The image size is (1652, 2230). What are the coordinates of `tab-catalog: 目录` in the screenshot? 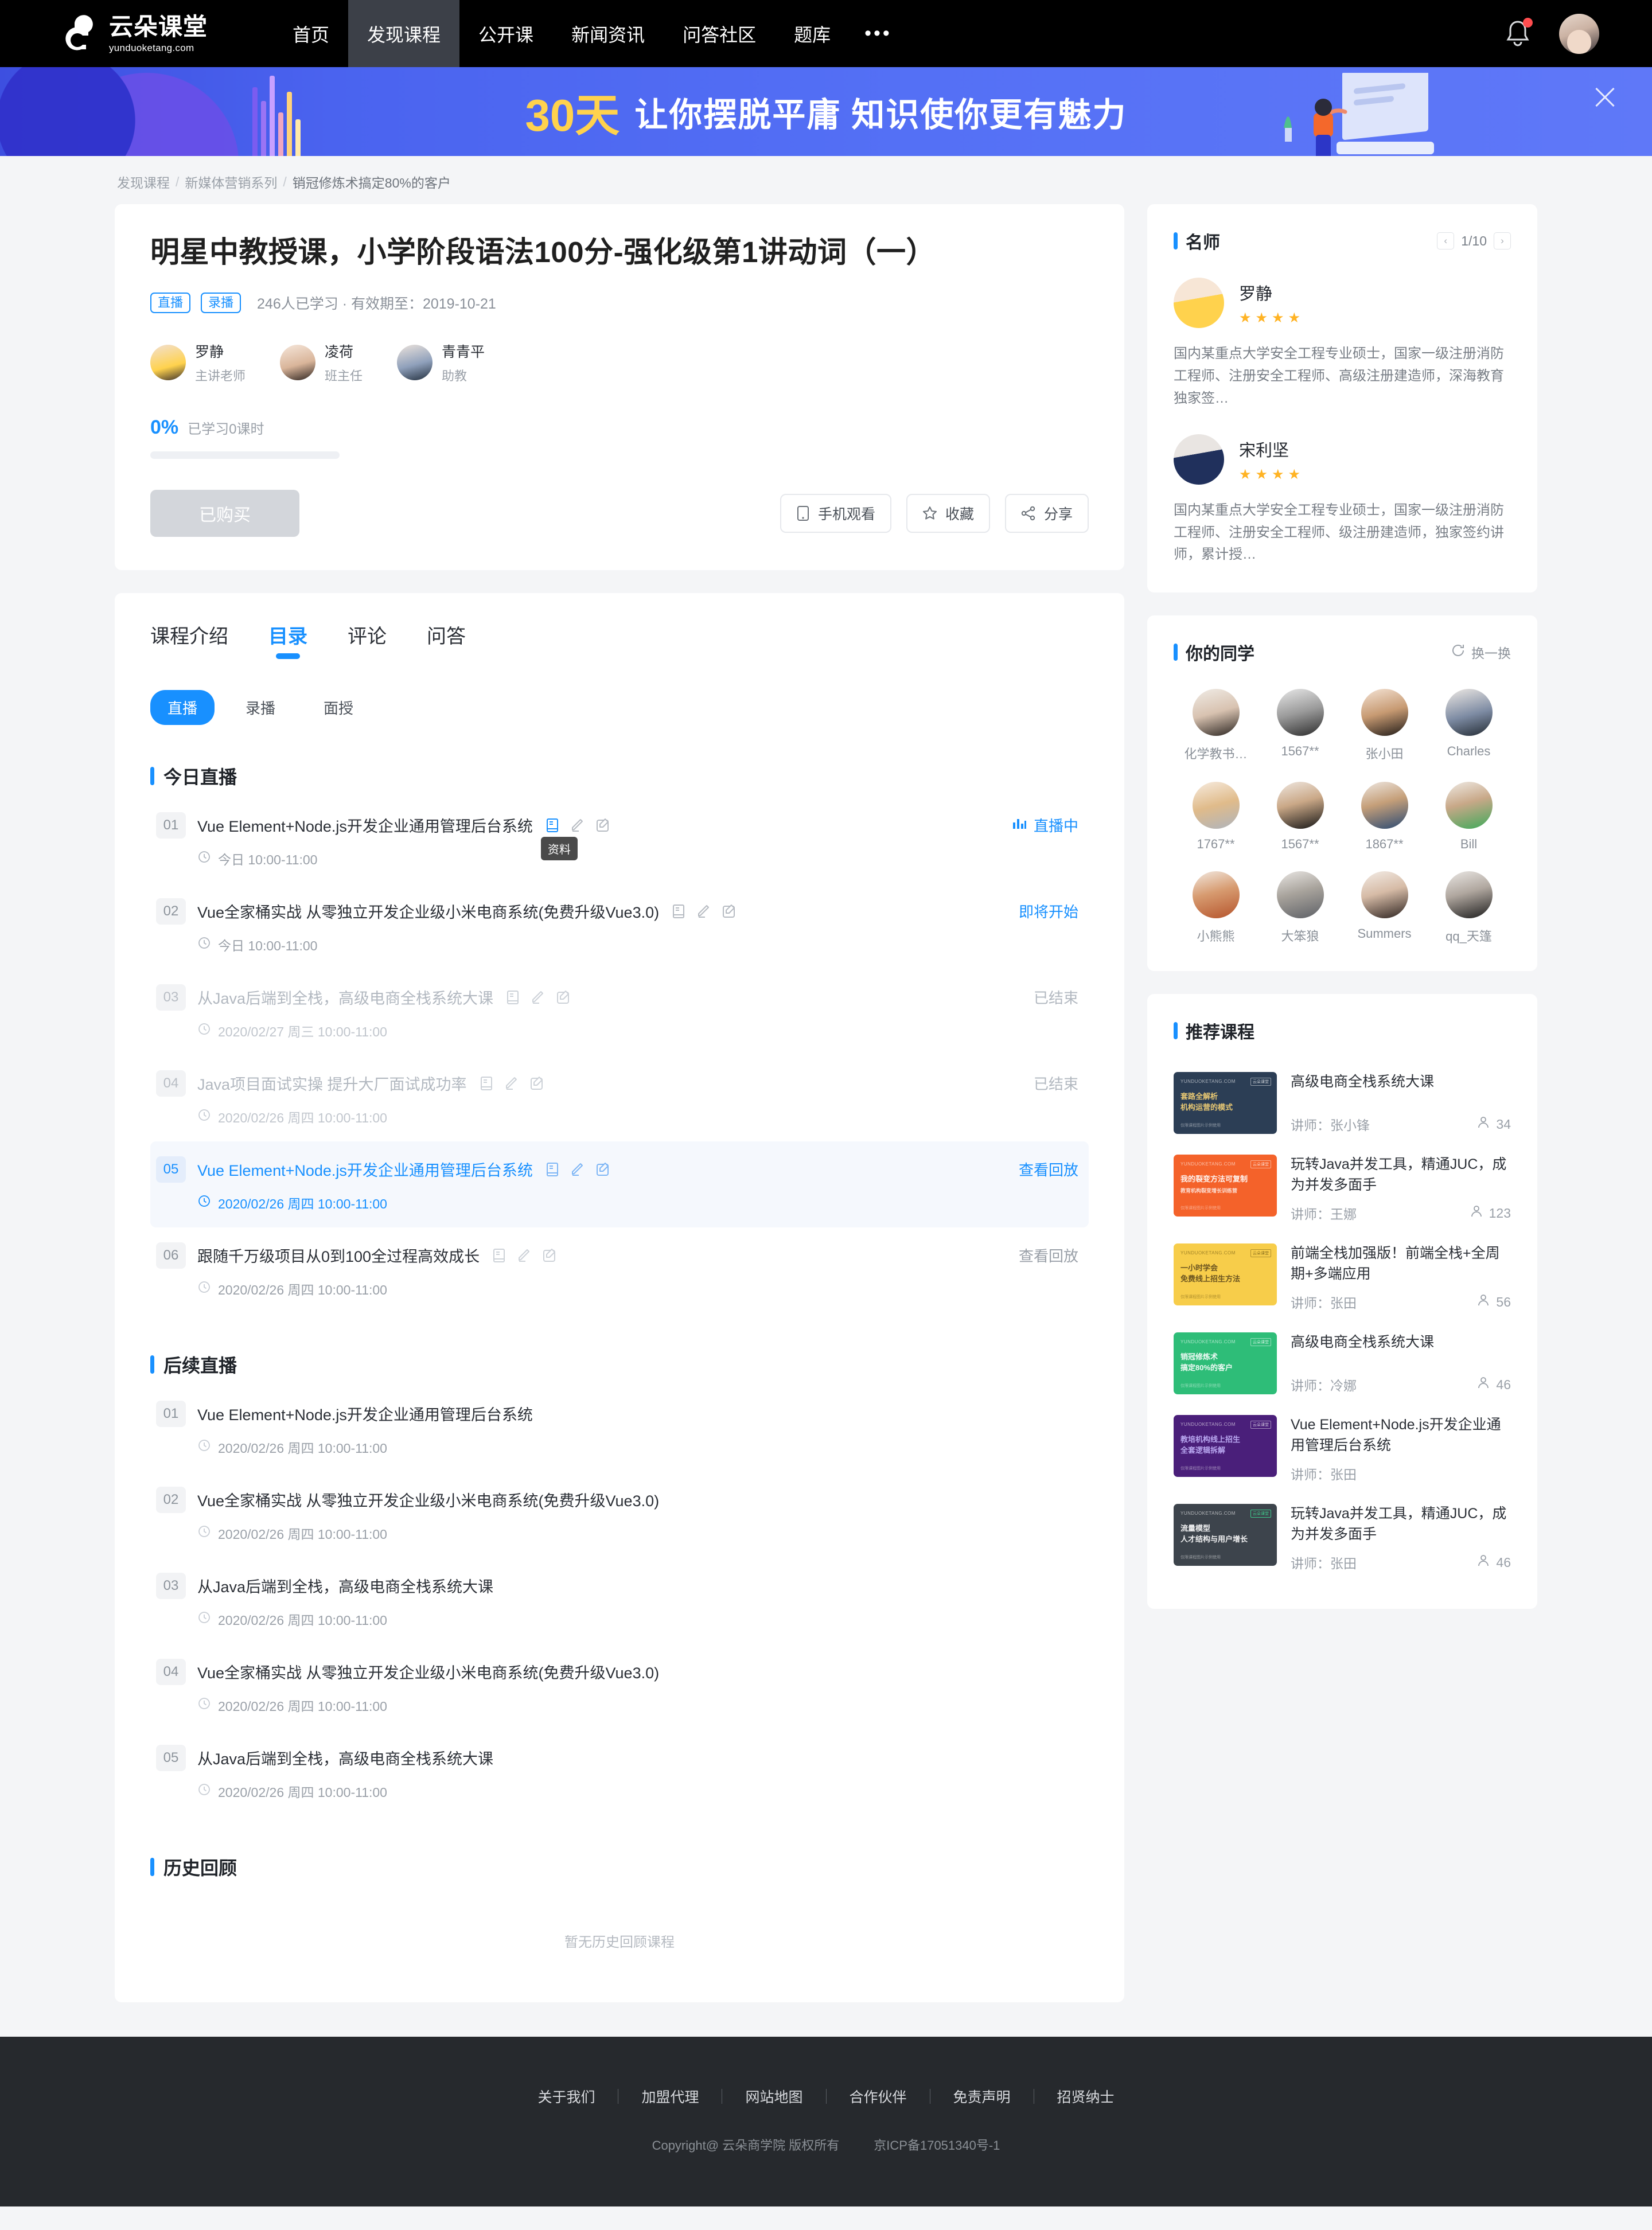 It's located at (287, 640).